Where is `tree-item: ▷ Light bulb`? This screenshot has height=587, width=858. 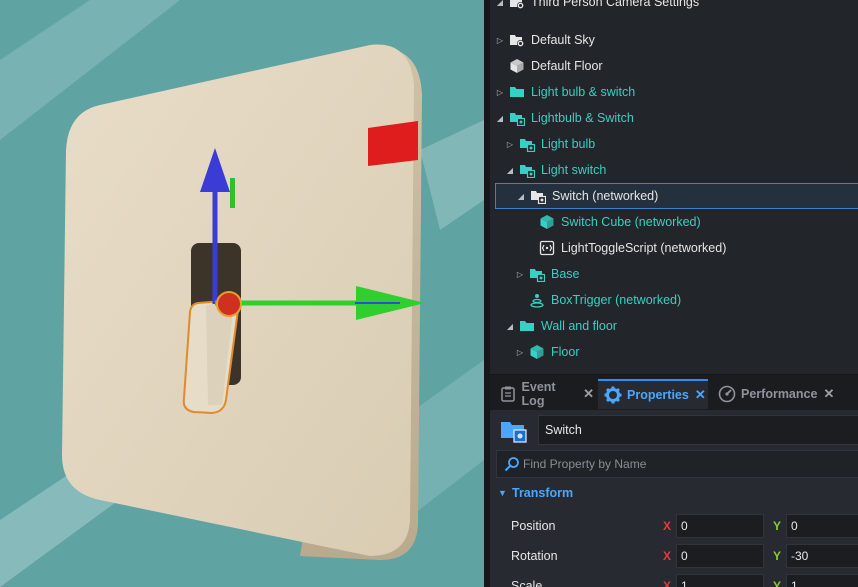 tree-item: ▷ Light bulb is located at coordinates (674, 144).